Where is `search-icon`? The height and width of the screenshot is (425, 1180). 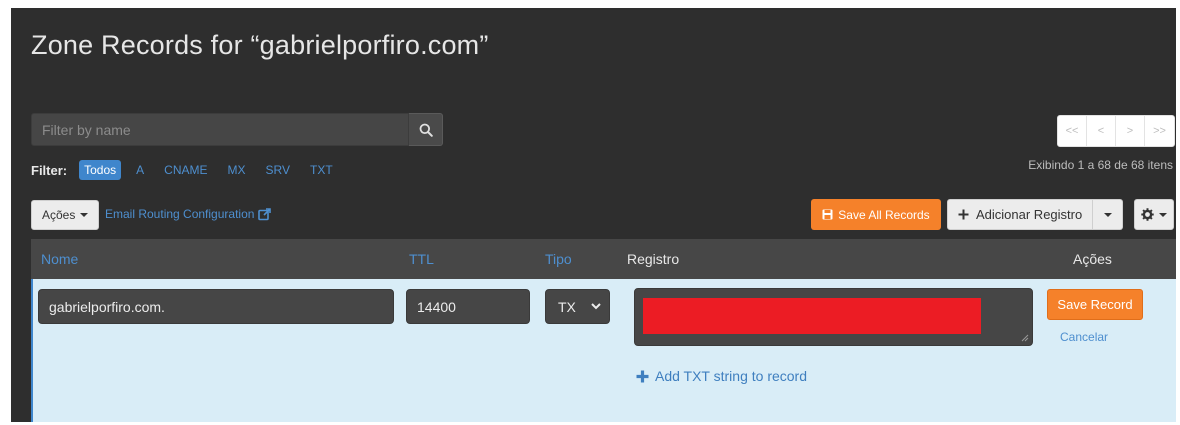
search-icon is located at coordinates (426, 130).